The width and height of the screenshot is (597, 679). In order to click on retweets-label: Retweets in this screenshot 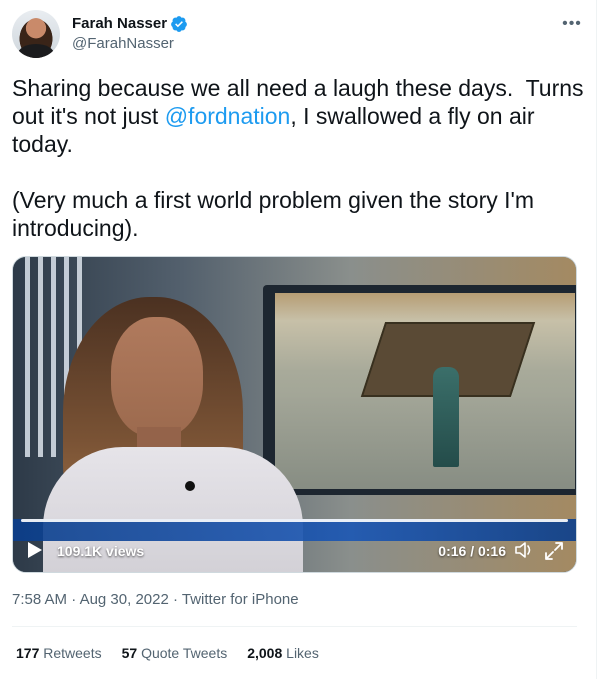, I will do `click(72, 653)`.